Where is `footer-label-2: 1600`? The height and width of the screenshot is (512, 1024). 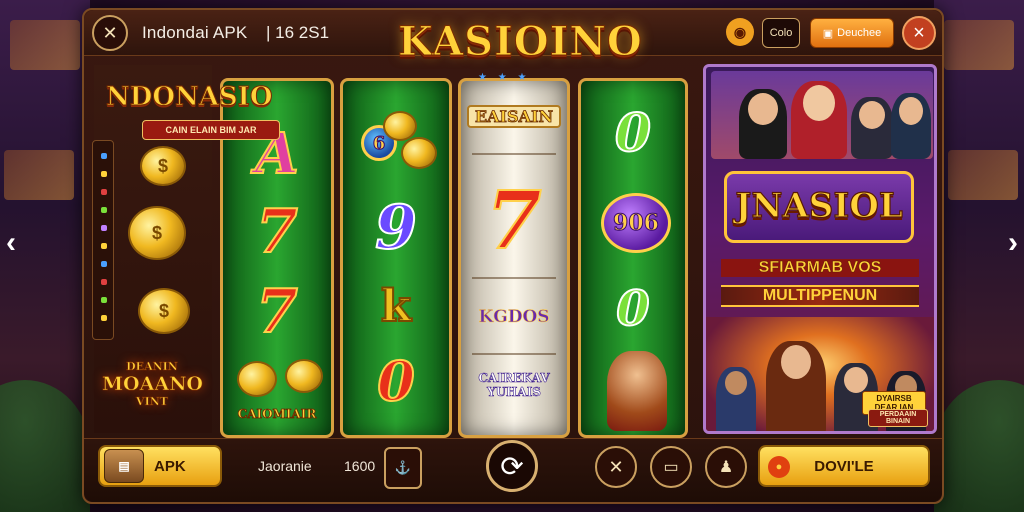
footer-label-2: 1600 is located at coordinates (360, 466).